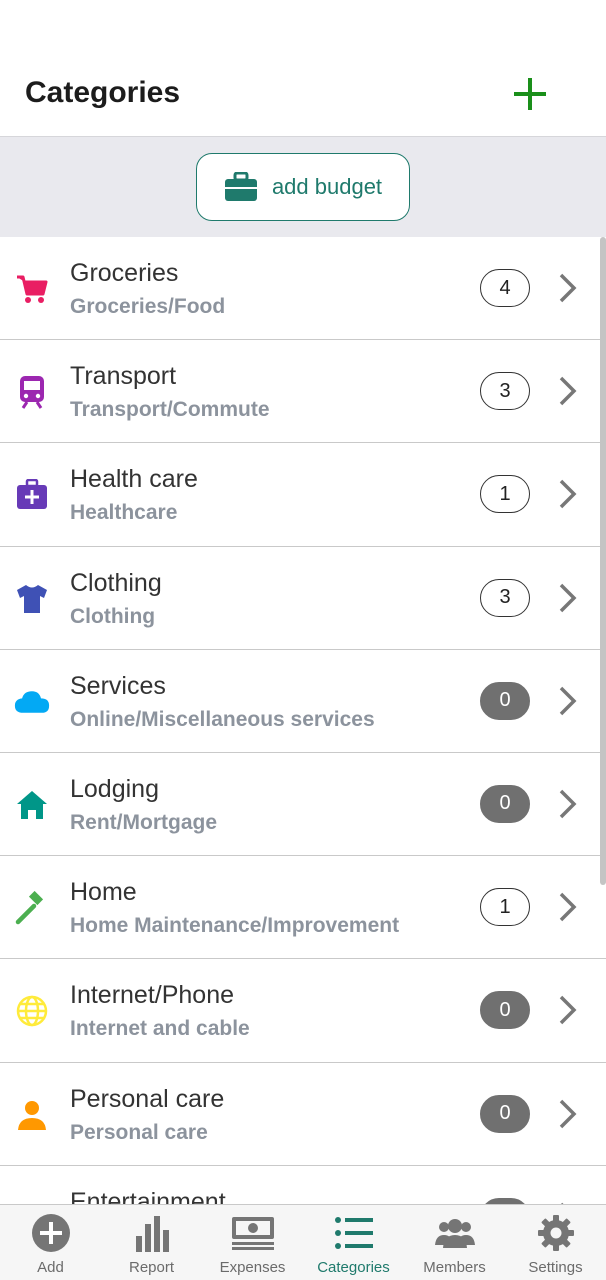  I want to click on house-icon, so click(32, 805).